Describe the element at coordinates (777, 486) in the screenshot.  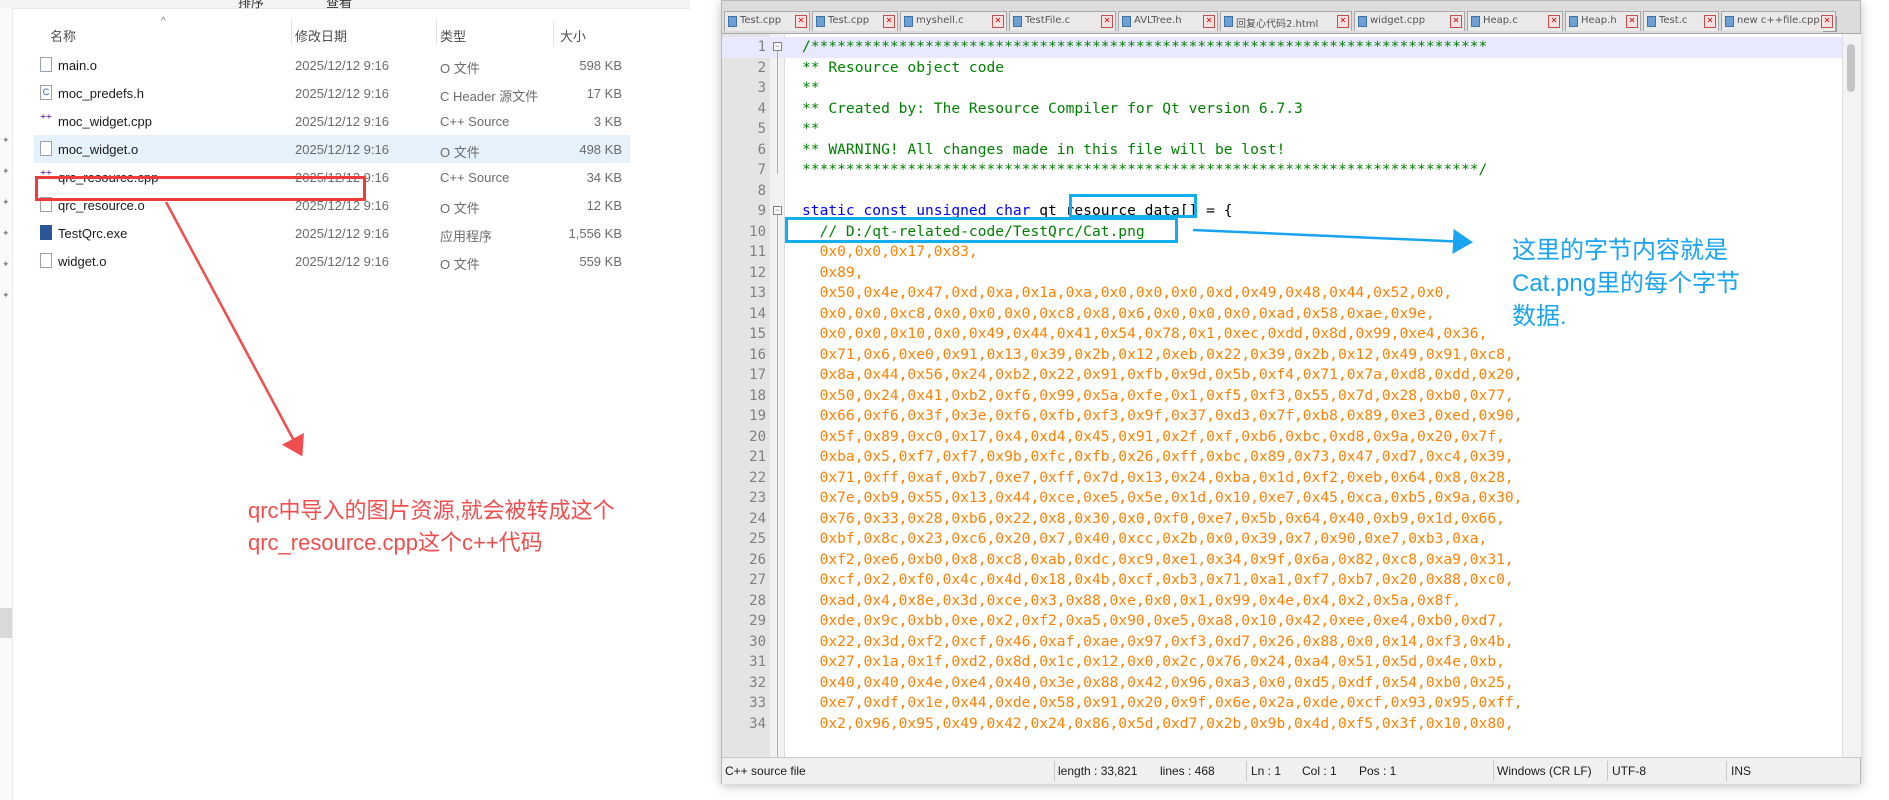
I see `fold-guide` at that location.